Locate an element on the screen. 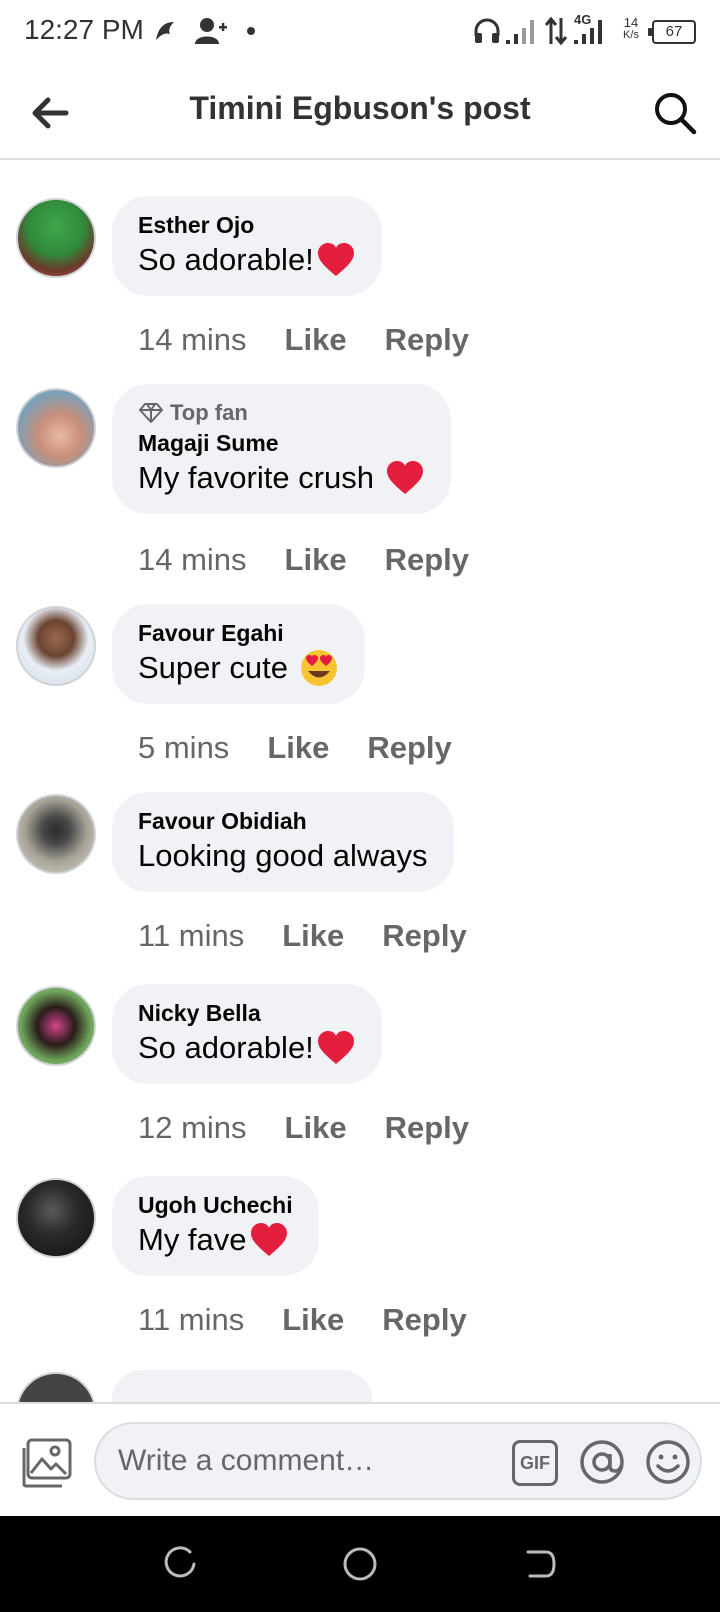  android-nav-bar is located at coordinates (360, 1564).